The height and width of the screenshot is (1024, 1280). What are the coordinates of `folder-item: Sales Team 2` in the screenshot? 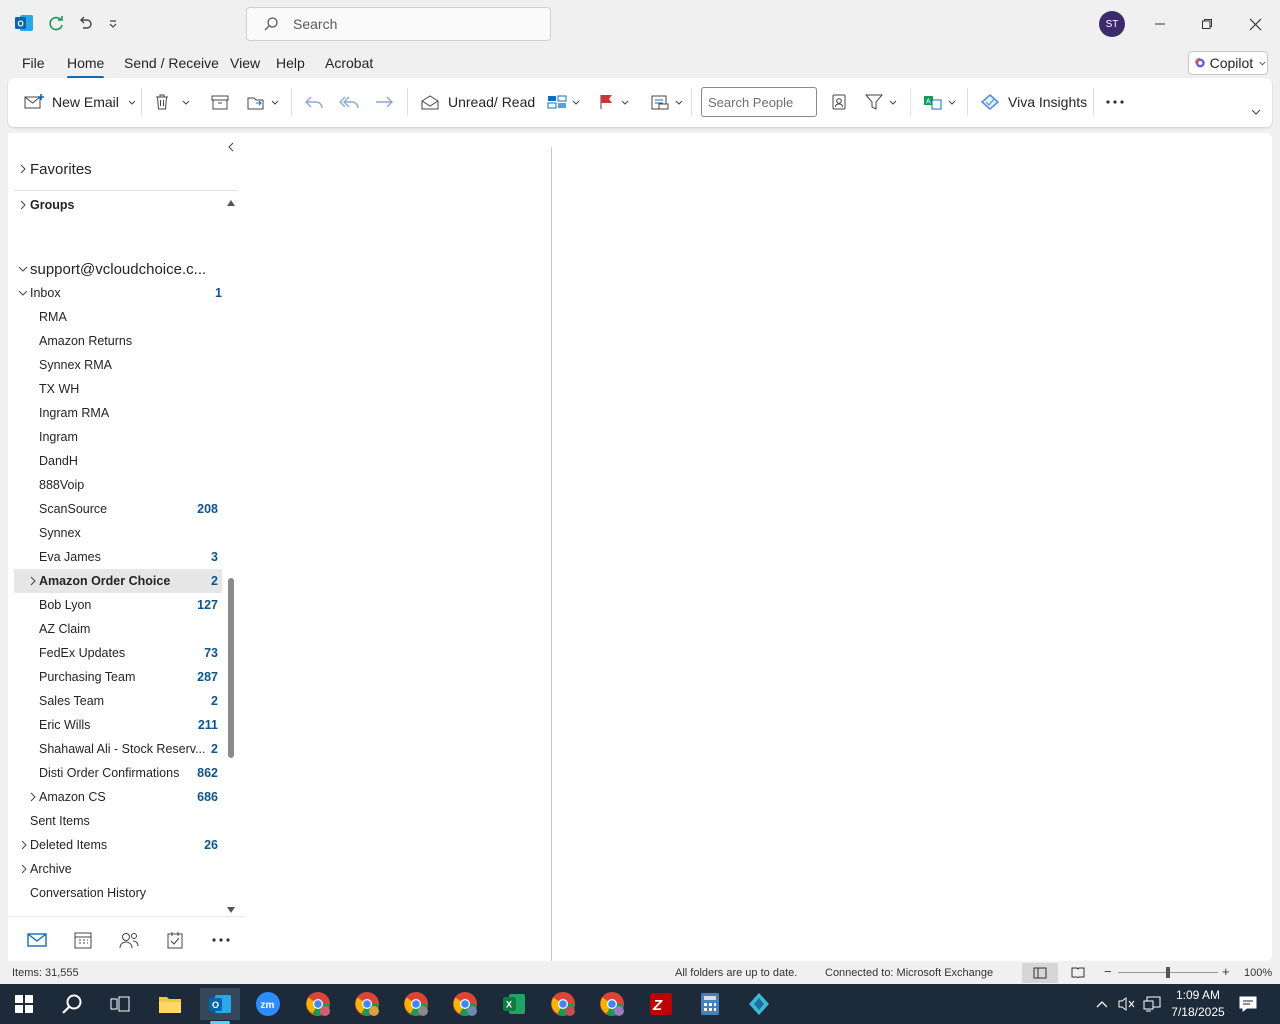 It's located at (118, 701).